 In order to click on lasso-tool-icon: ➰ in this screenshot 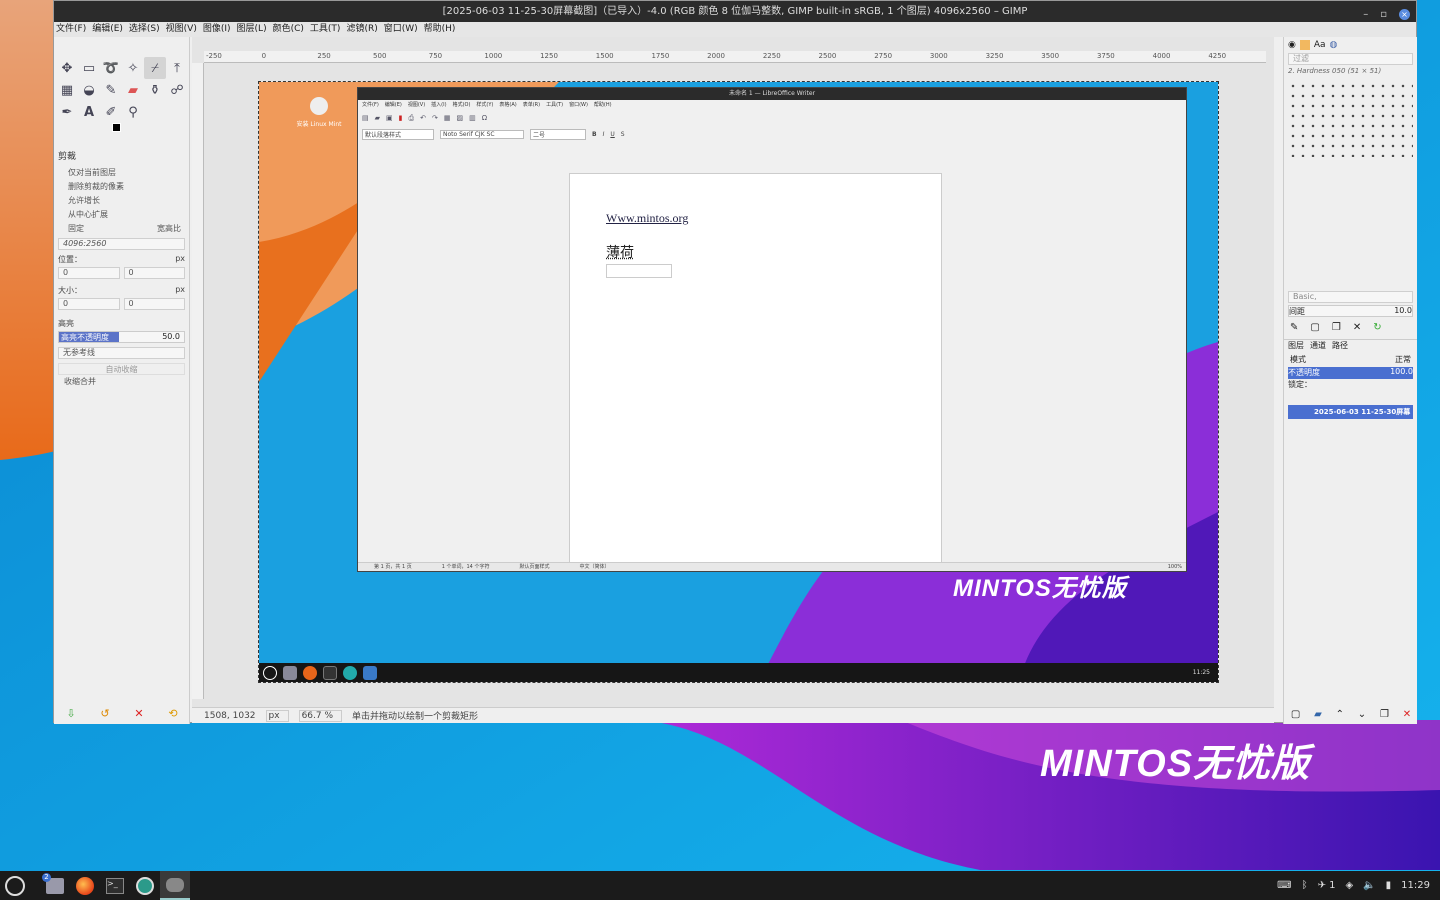, I will do `click(111, 68)`.